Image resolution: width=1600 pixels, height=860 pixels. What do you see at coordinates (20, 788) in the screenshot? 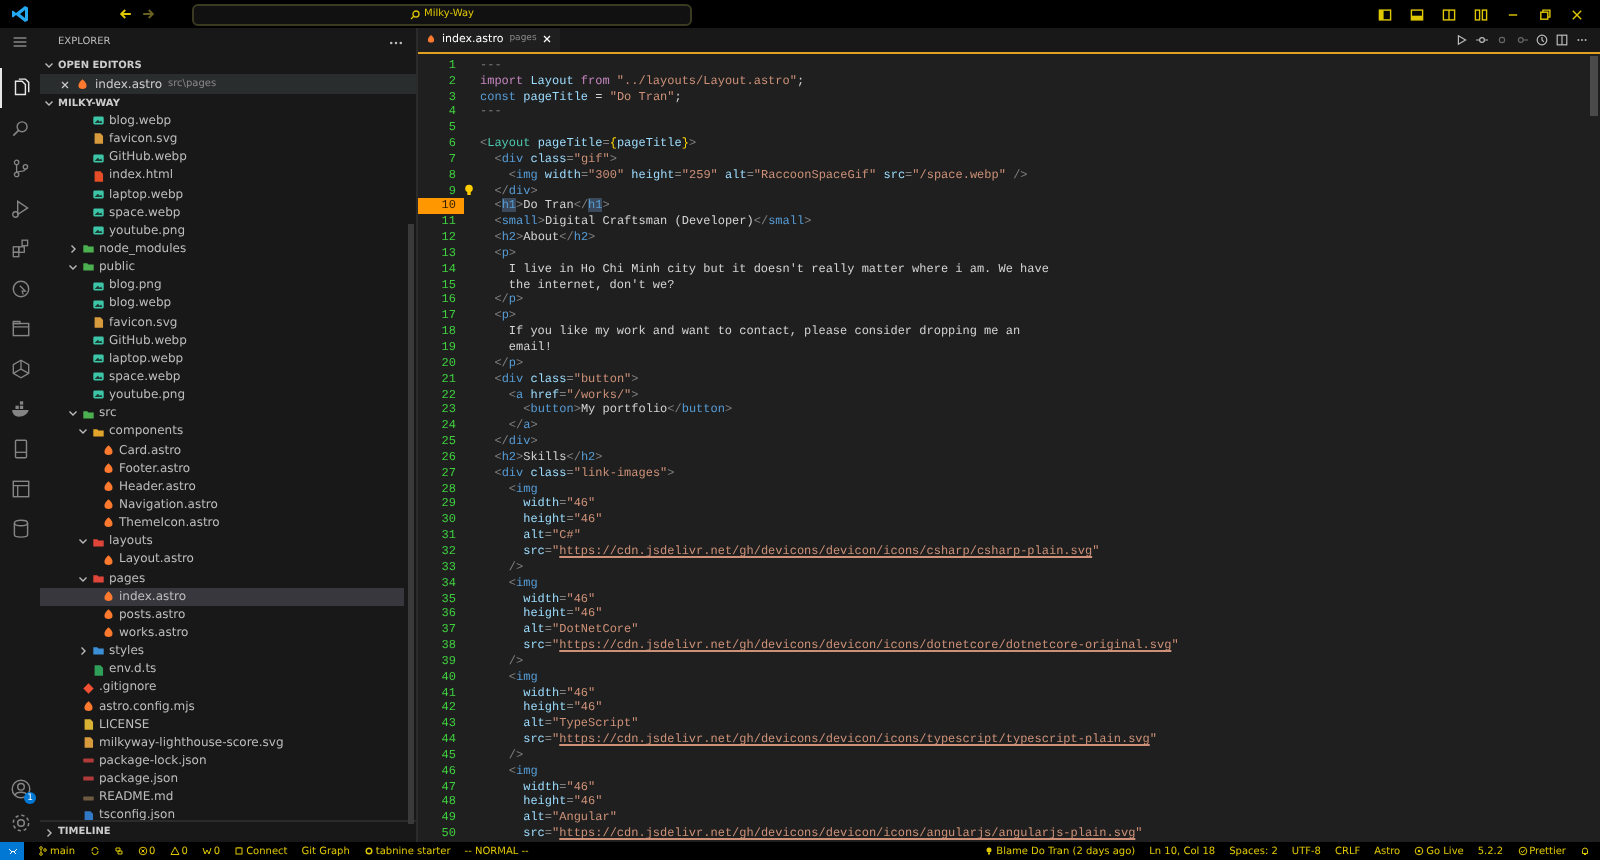
I see `account-icon` at bounding box center [20, 788].